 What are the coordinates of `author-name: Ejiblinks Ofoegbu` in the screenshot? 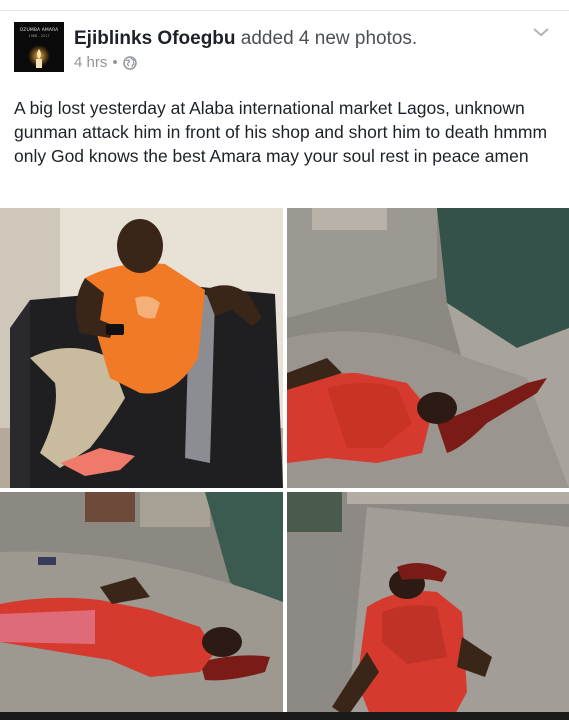 It's located at (155, 38).